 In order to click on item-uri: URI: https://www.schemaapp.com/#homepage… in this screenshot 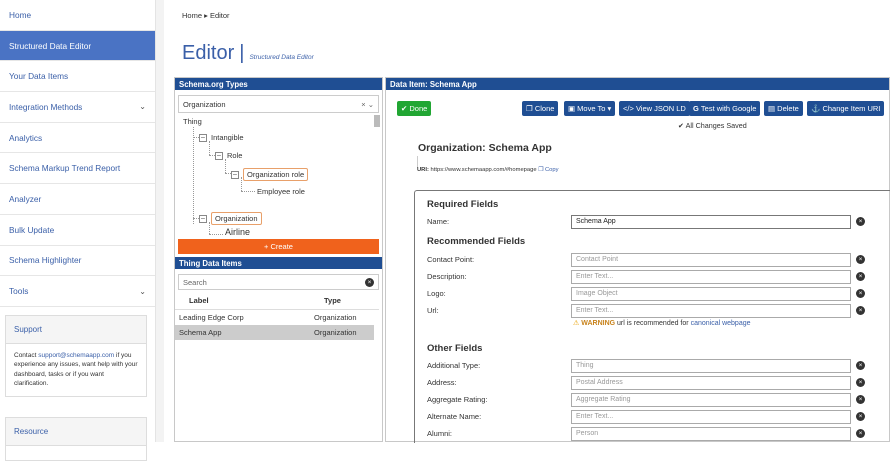, I will do `click(488, 170)`.